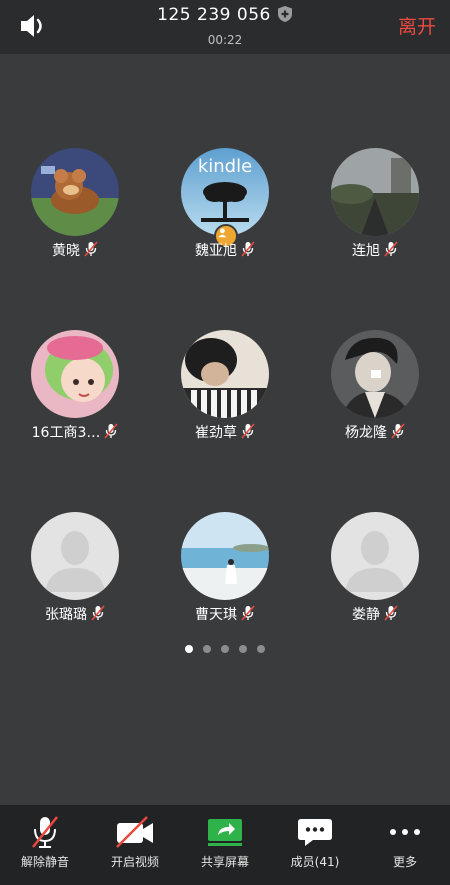 This screenshot has width=450, height=885. Describe the element at coordinates (366, 251) in the screenshot. I see `participant-name: 连旭` at that location.